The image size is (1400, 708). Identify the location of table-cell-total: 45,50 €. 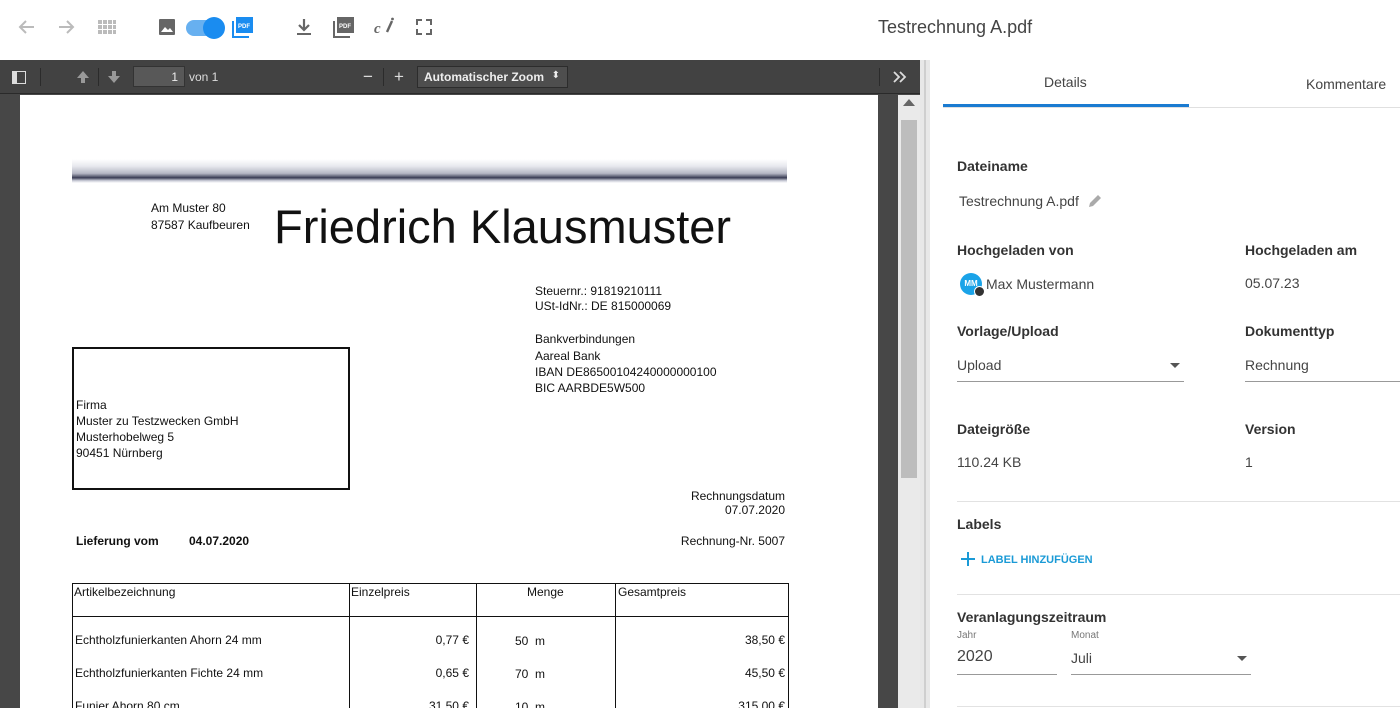
(764, 673).